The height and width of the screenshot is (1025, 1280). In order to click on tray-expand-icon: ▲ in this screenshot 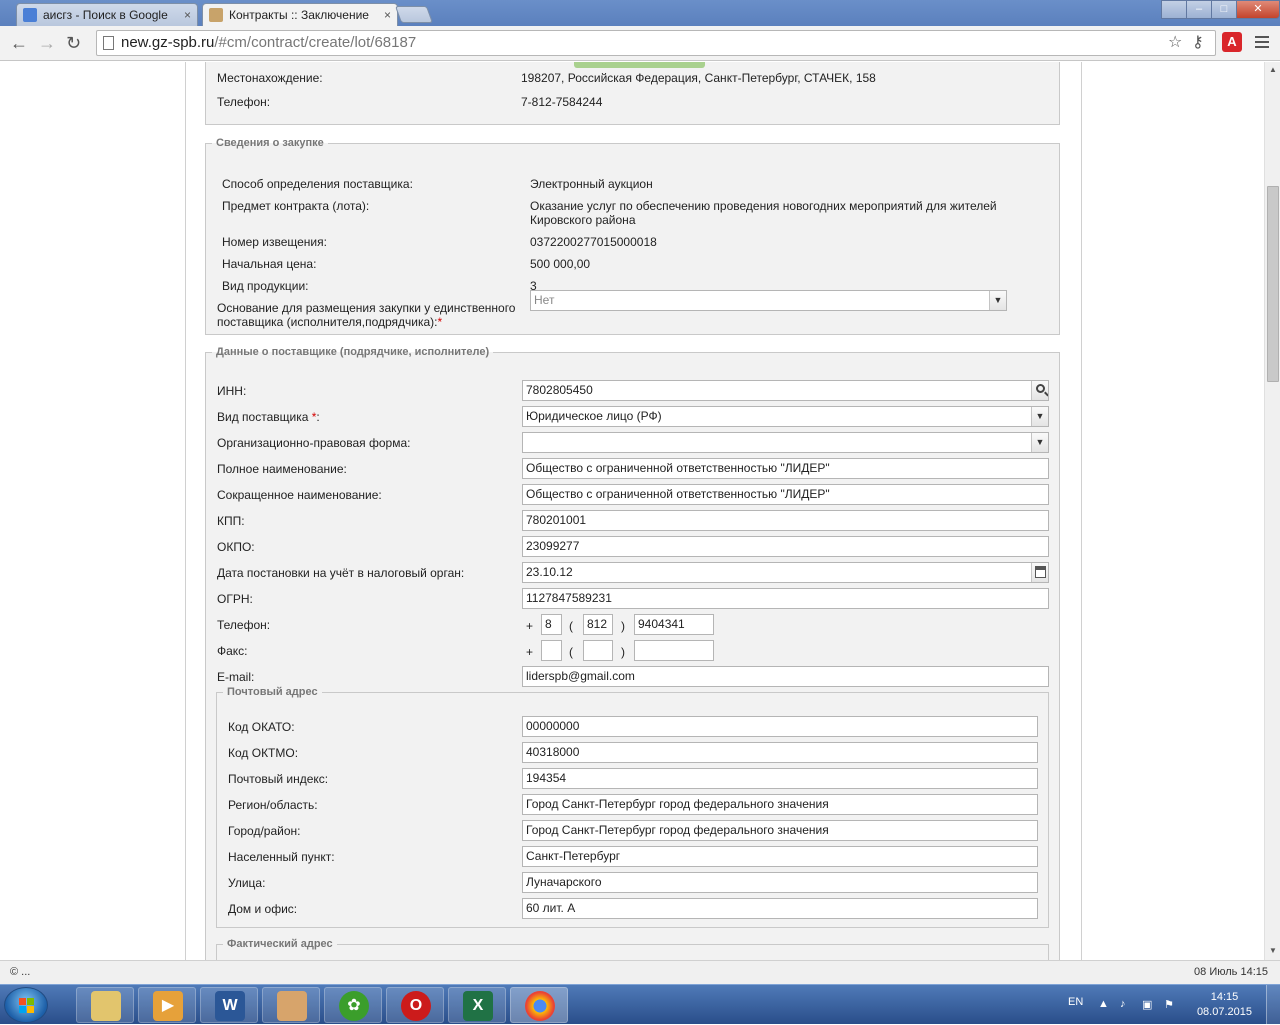, I will do `click(1105, 1004)`.